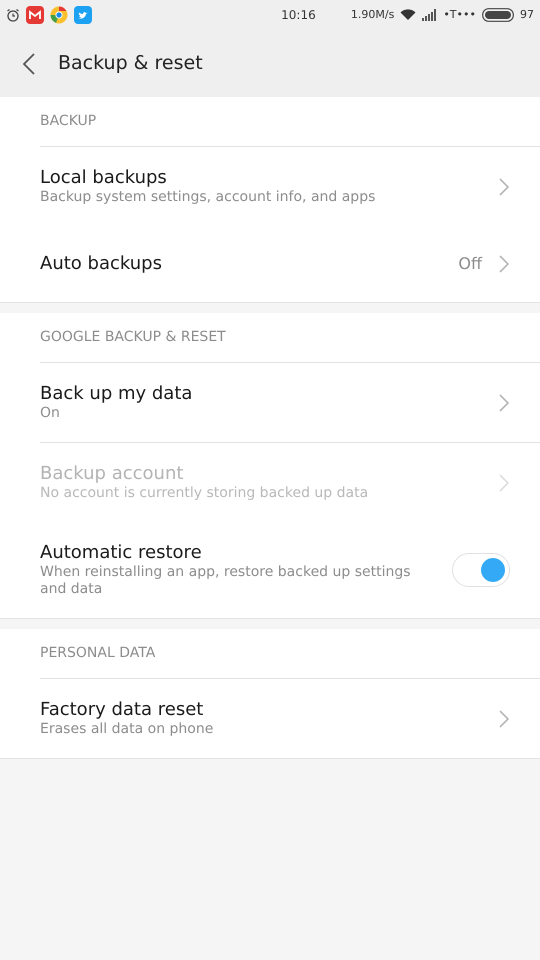  Describe the element at coordinates (98, 653) in the screenshot. I see `section-header: PERSONAL DATA` at that location.